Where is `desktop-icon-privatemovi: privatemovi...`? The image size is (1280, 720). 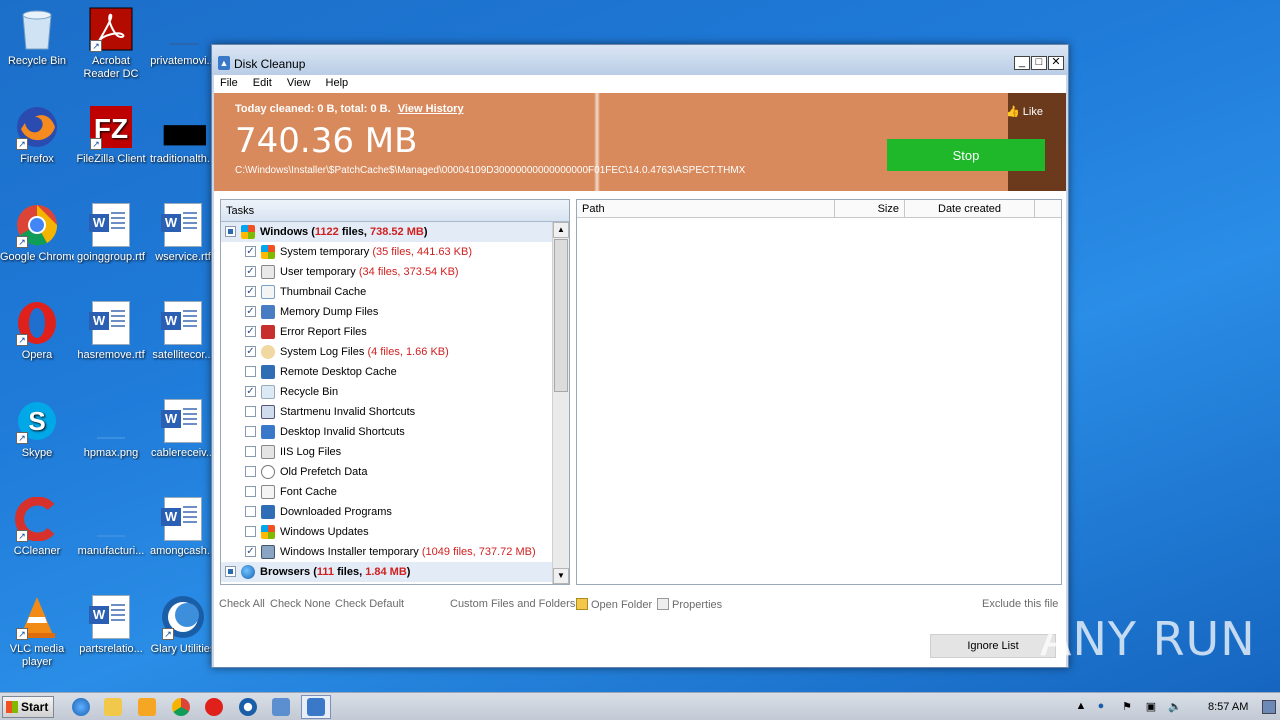 desktop-icon-privatemovi: privatemovi... is located at coordinates (183, 37).